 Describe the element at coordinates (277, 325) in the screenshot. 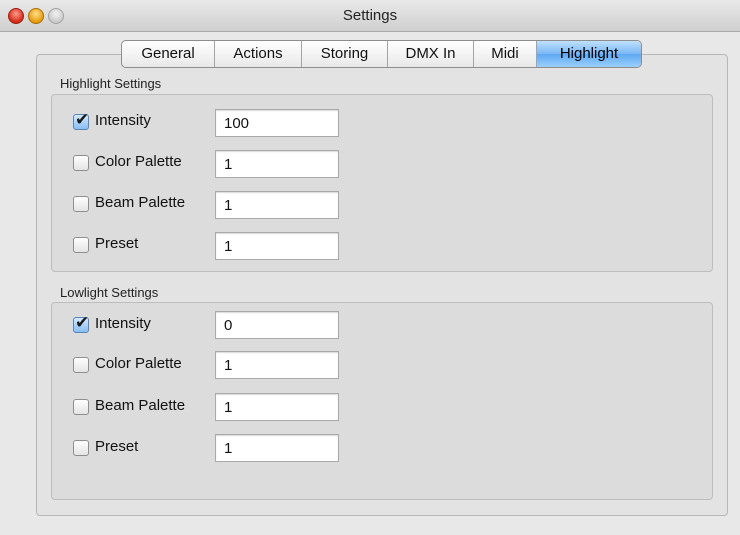

I see `lowlight-intensity-field` at that location.